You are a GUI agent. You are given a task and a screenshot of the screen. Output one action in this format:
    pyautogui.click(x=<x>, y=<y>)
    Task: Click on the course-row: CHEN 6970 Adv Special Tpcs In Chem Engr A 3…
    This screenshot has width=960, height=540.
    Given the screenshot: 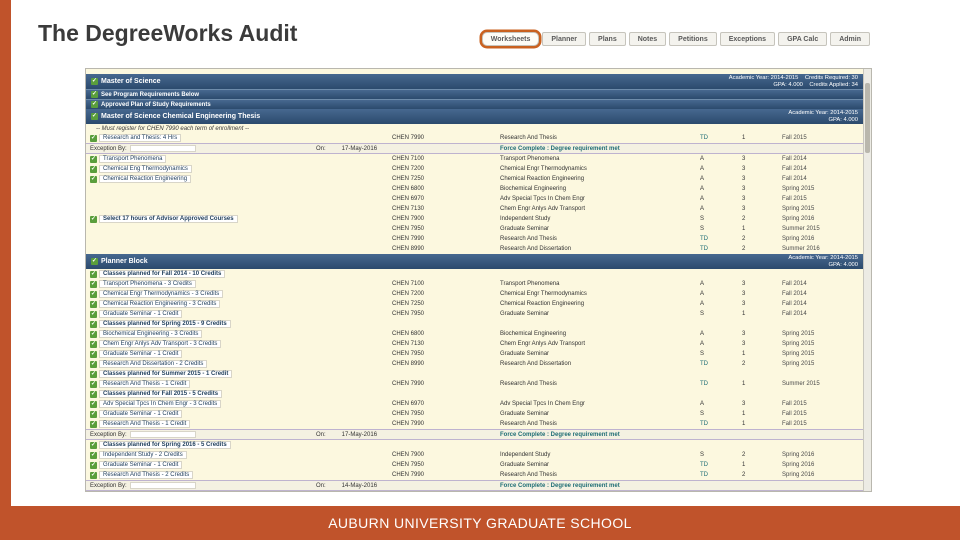 What is the action you would take?
    pyautogui.click(x=474, y=199)
    